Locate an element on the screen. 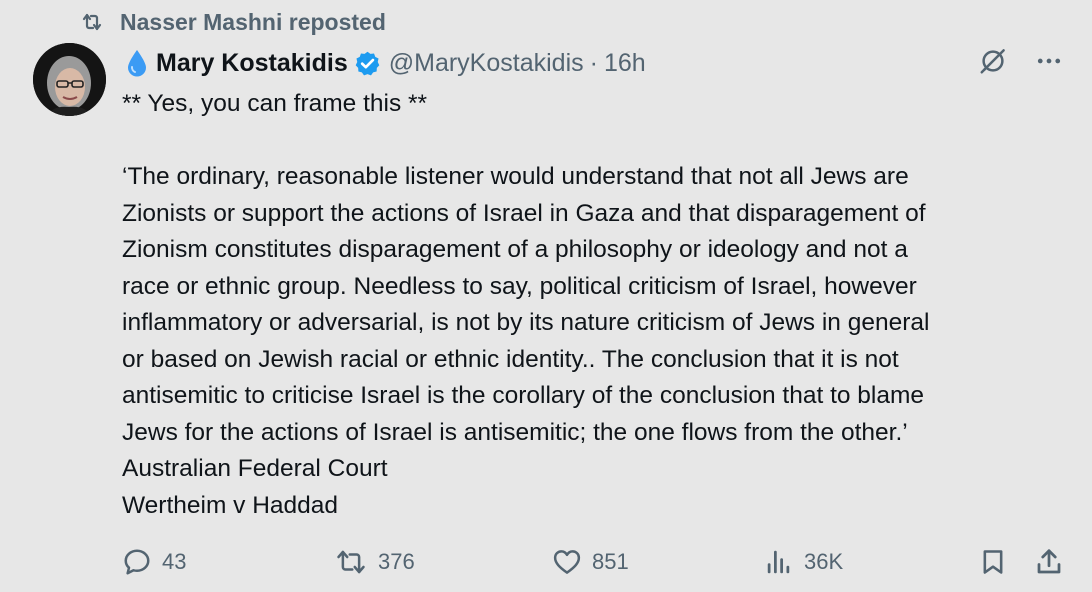 The image size is (1092, 592). tweet-header: Mary Kostakidis @MaryKostakidis · 16h is located at coordinates (386, 63).